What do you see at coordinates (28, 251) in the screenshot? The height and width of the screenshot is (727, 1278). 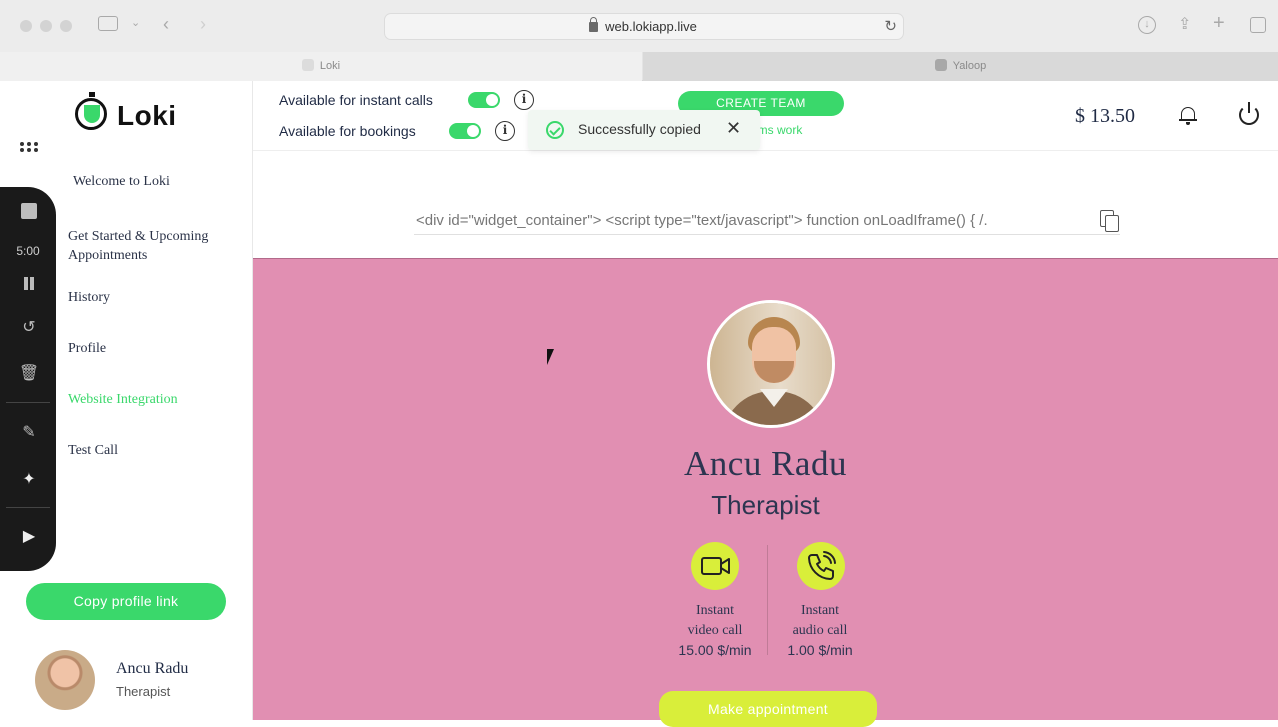 I see `record-timer: 5:00` at bounding box center [28, 251].